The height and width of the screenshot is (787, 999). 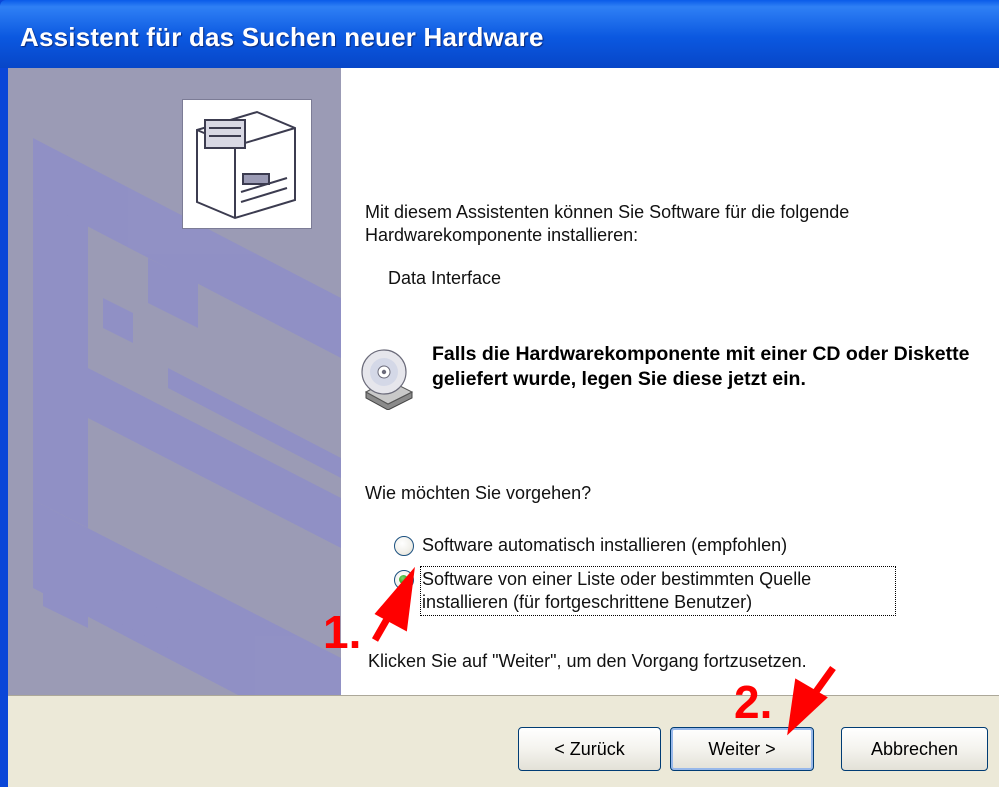 What do you see at coordinates (478, 493) in the screenshot?
I see `question-label: Wie möchten Sie vorgehen?` at bounding box center [478, 493].